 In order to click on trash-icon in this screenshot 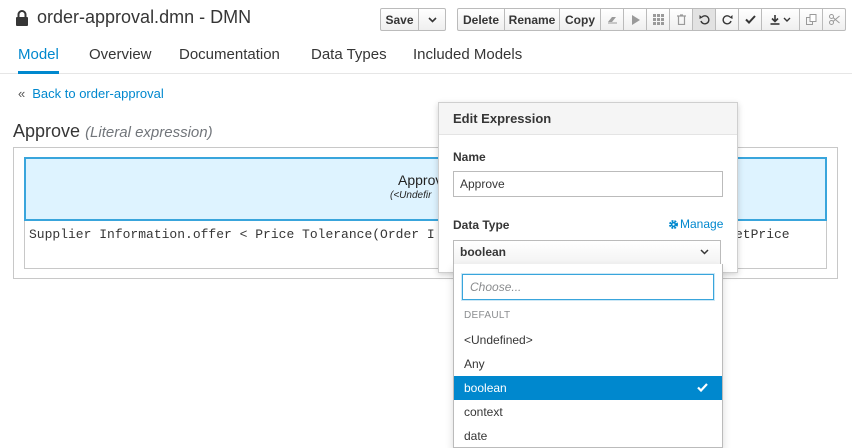, I will do `click(681, 19)`.